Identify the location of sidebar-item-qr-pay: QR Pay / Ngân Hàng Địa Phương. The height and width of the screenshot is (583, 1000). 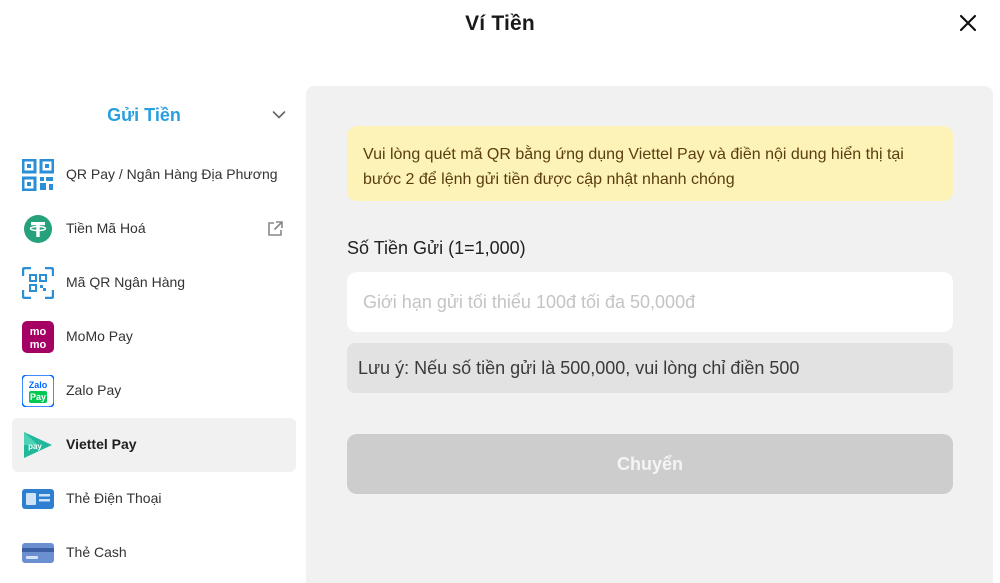
(154, 175).